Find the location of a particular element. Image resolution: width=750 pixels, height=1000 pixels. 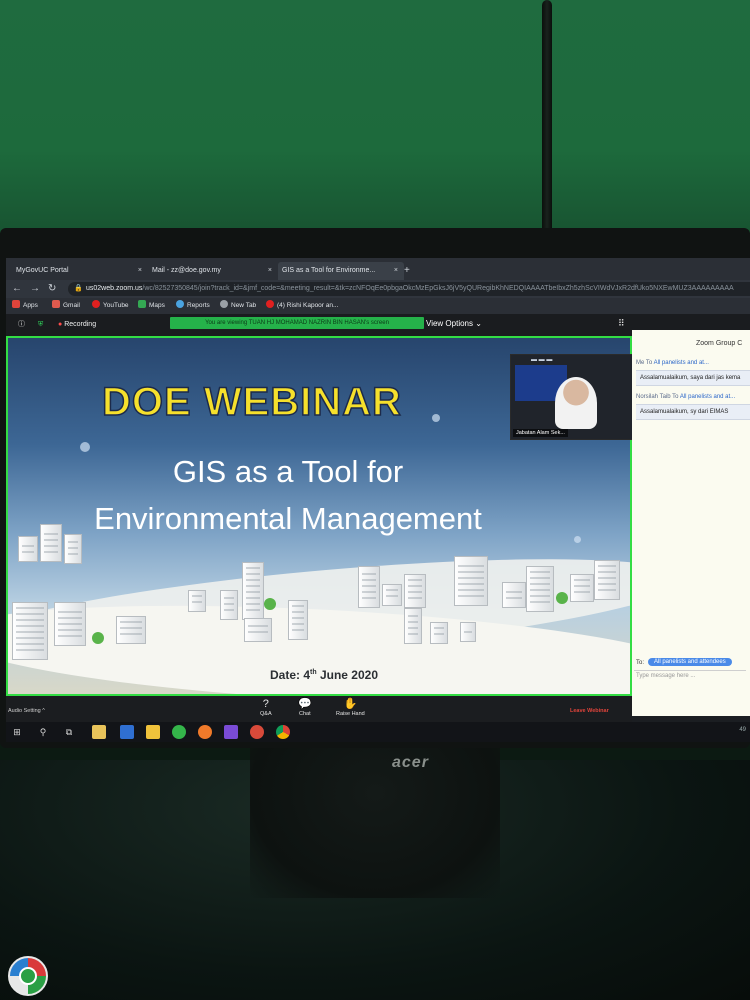

bookmark-gmail: Gmail is located at coordinates (66, 306).